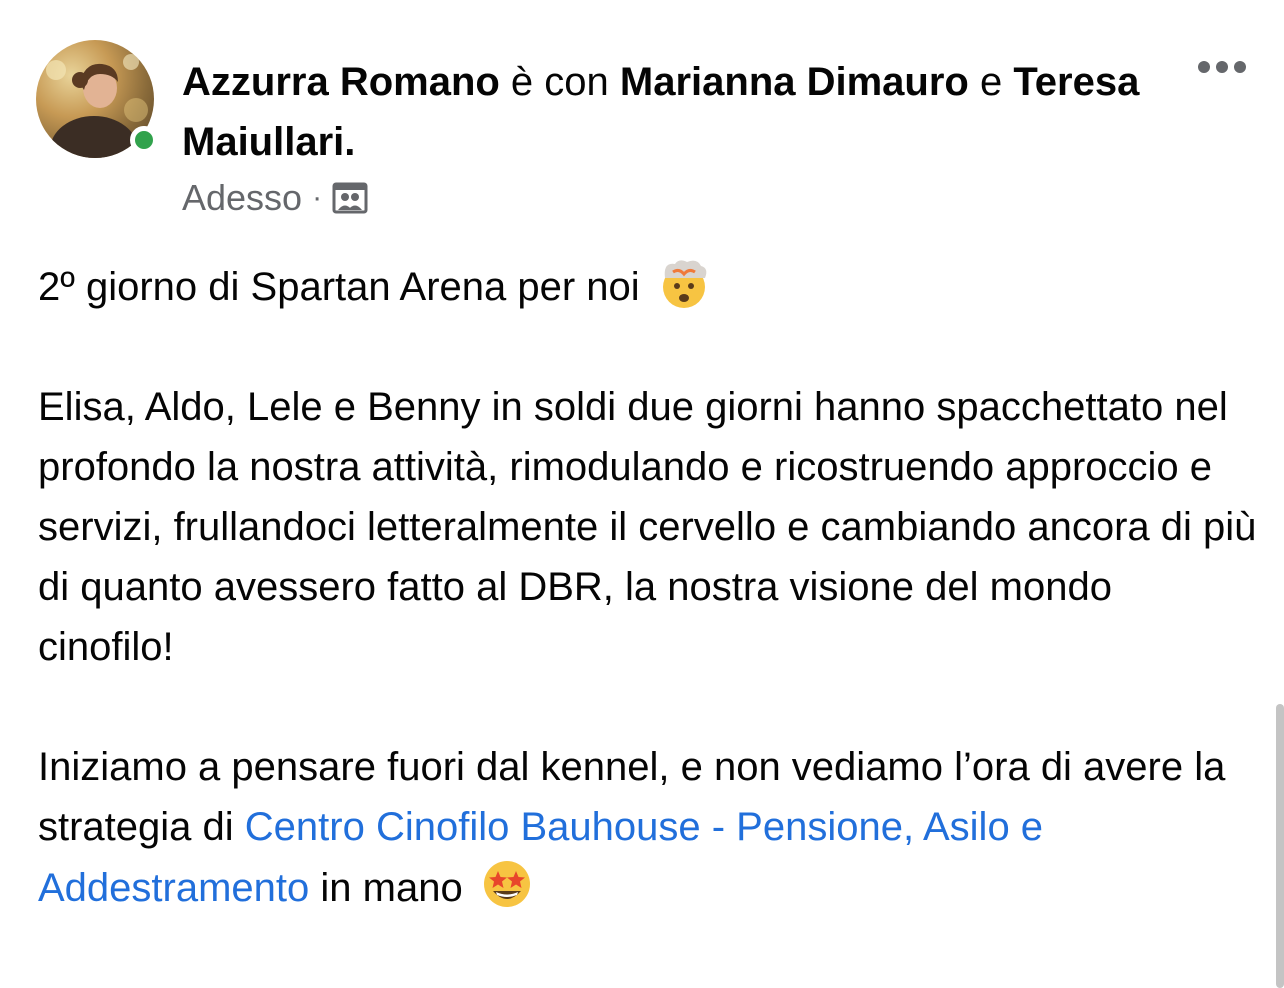 The height and width of the screenshot is (988, 1284). I want to click on author-name-link: Azzurra Romano, so click(341, 82).